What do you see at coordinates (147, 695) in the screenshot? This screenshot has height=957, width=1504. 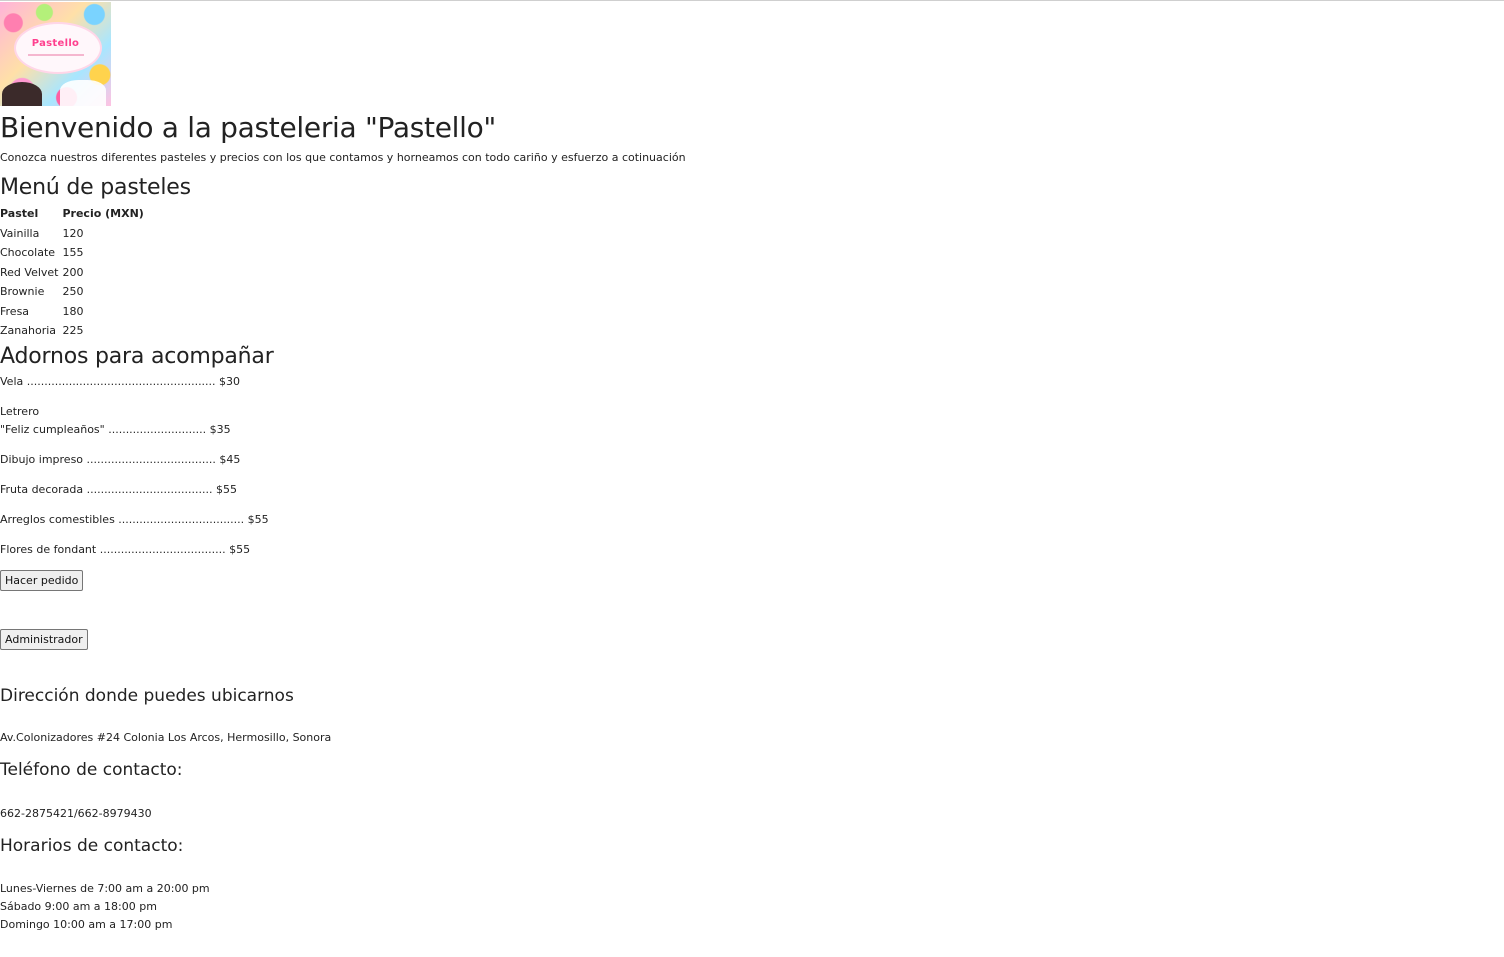 I see `address-heading: Dirección donde puedes ubicarnos` at bounding box center [147, 695].